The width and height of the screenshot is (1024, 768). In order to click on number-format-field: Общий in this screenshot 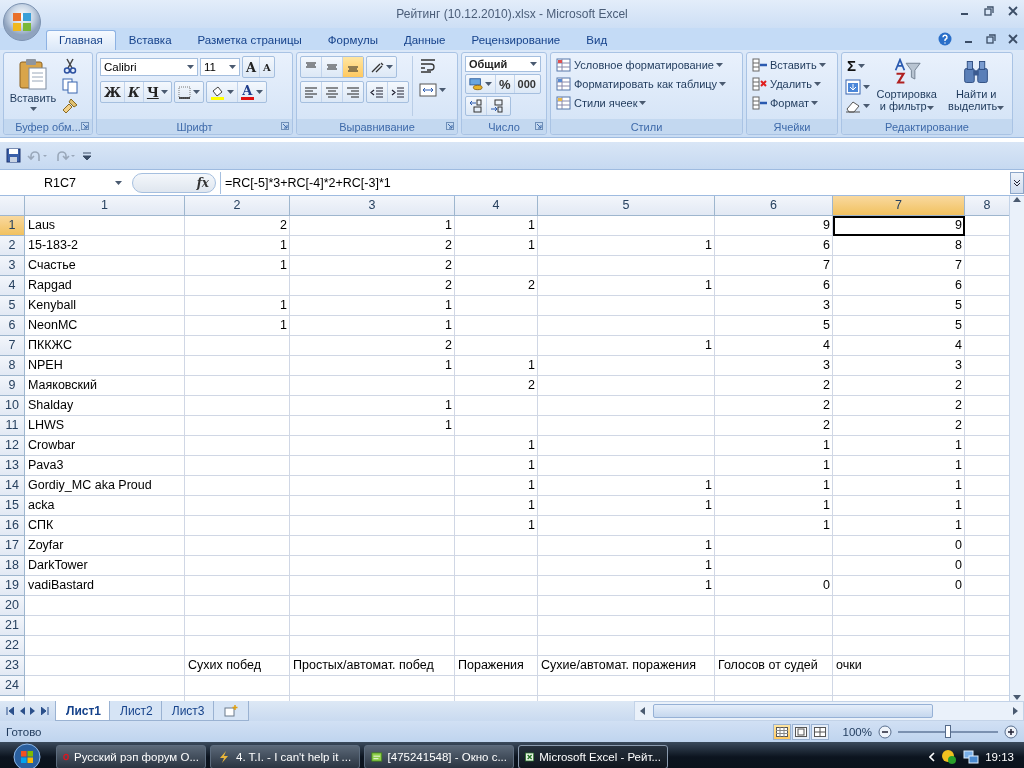, I will do `click(503, 64)`.